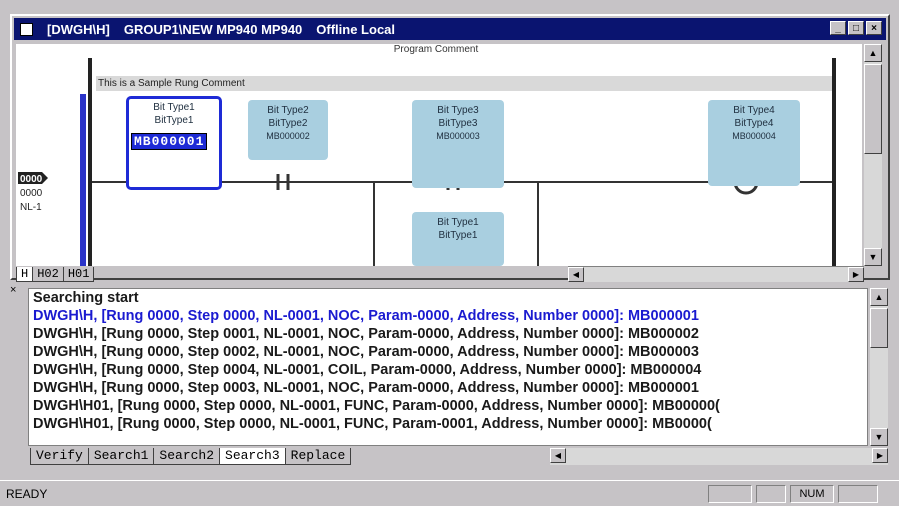 Image resolution: width=899 pixels, height=506 pixels. I want to click on output-scroll-left-icon: ◀, so click(558, 455).